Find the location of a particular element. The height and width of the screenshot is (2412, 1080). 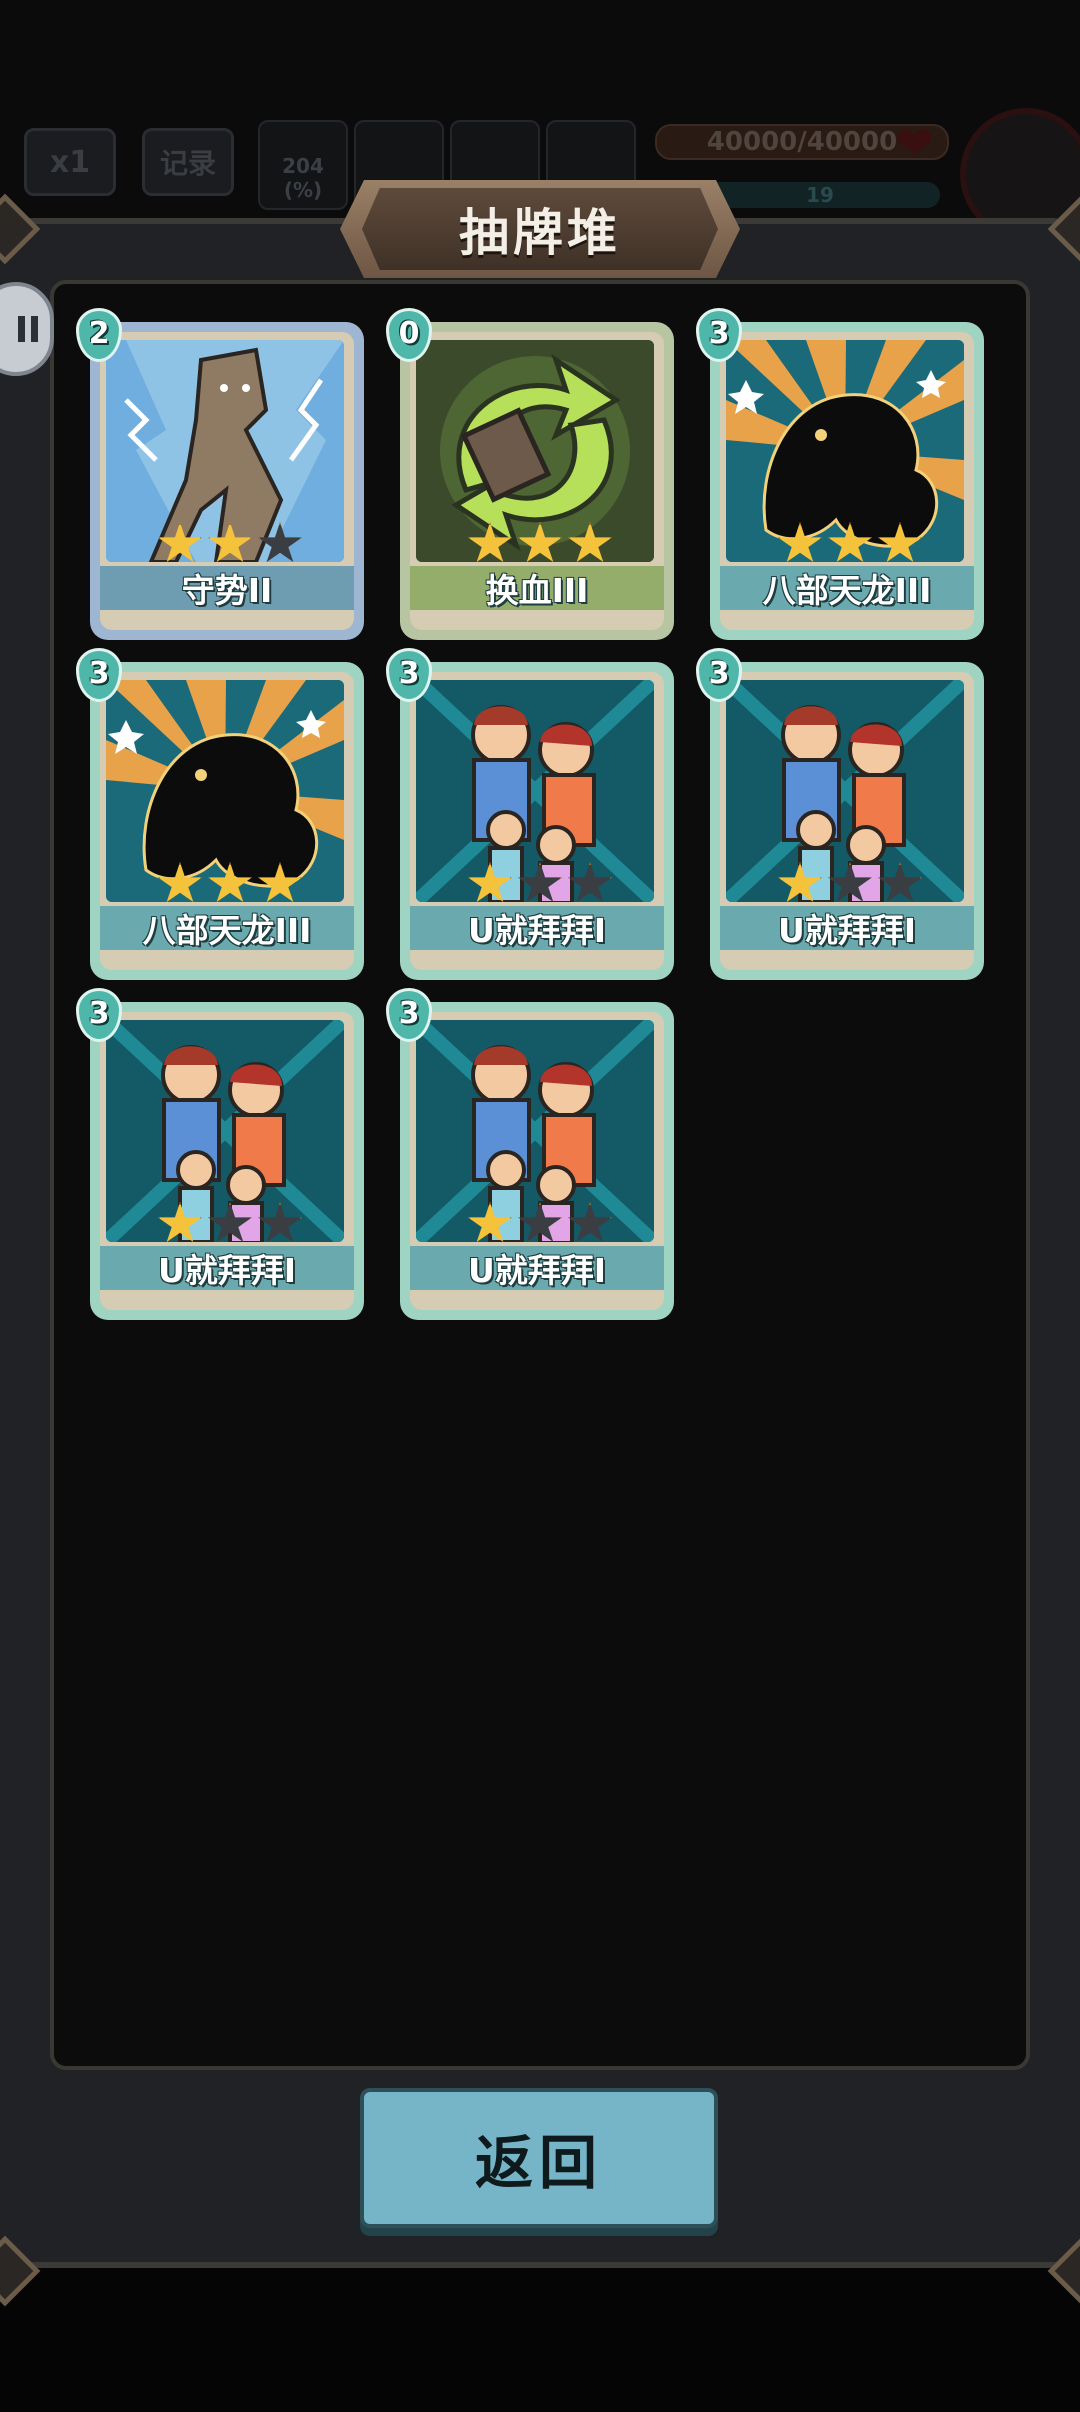

stat-attack-unit: (%) is located at coordinates (303, 190).